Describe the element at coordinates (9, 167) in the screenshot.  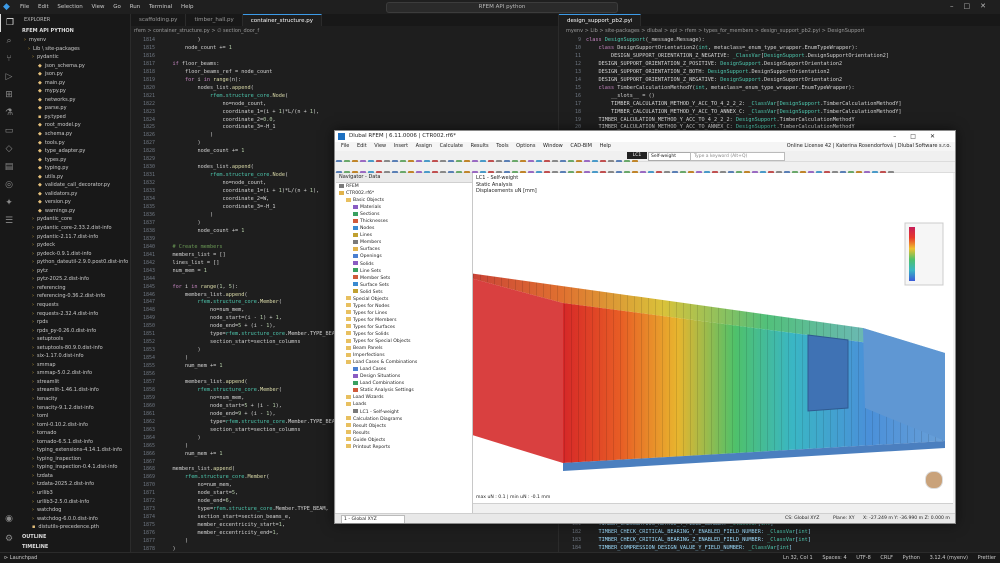
I see `docker-icon: ▤` at that location.